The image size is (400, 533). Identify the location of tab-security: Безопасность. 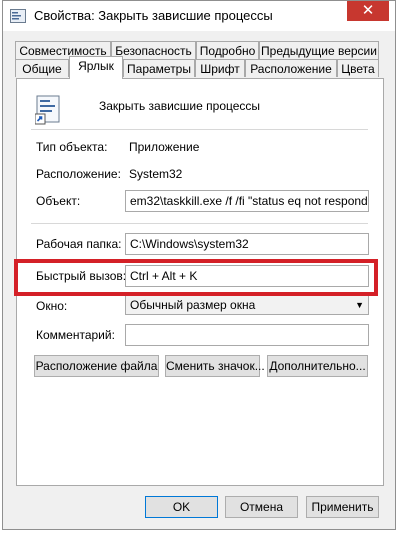
(153, 50).